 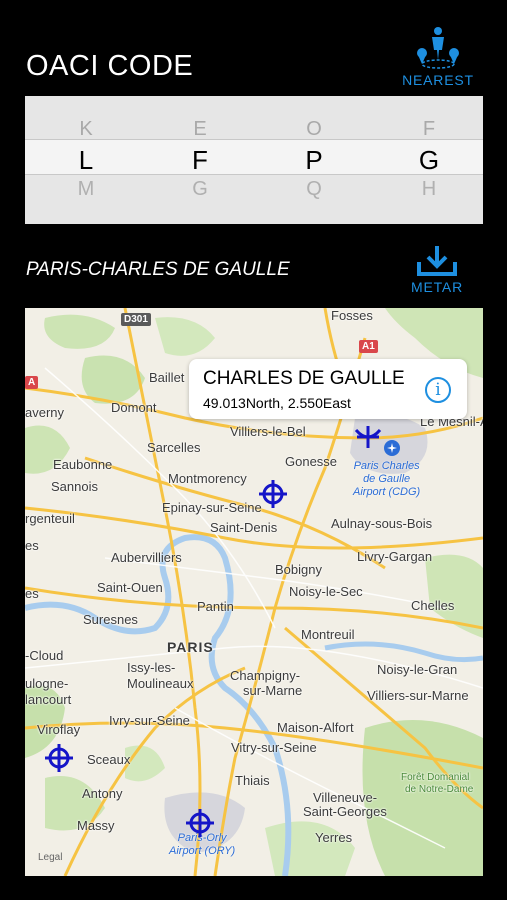 What do you see at coordinates (215, 606) in the screenshot?
I see `town-label: Pantin` at bounding box center [215, 606].